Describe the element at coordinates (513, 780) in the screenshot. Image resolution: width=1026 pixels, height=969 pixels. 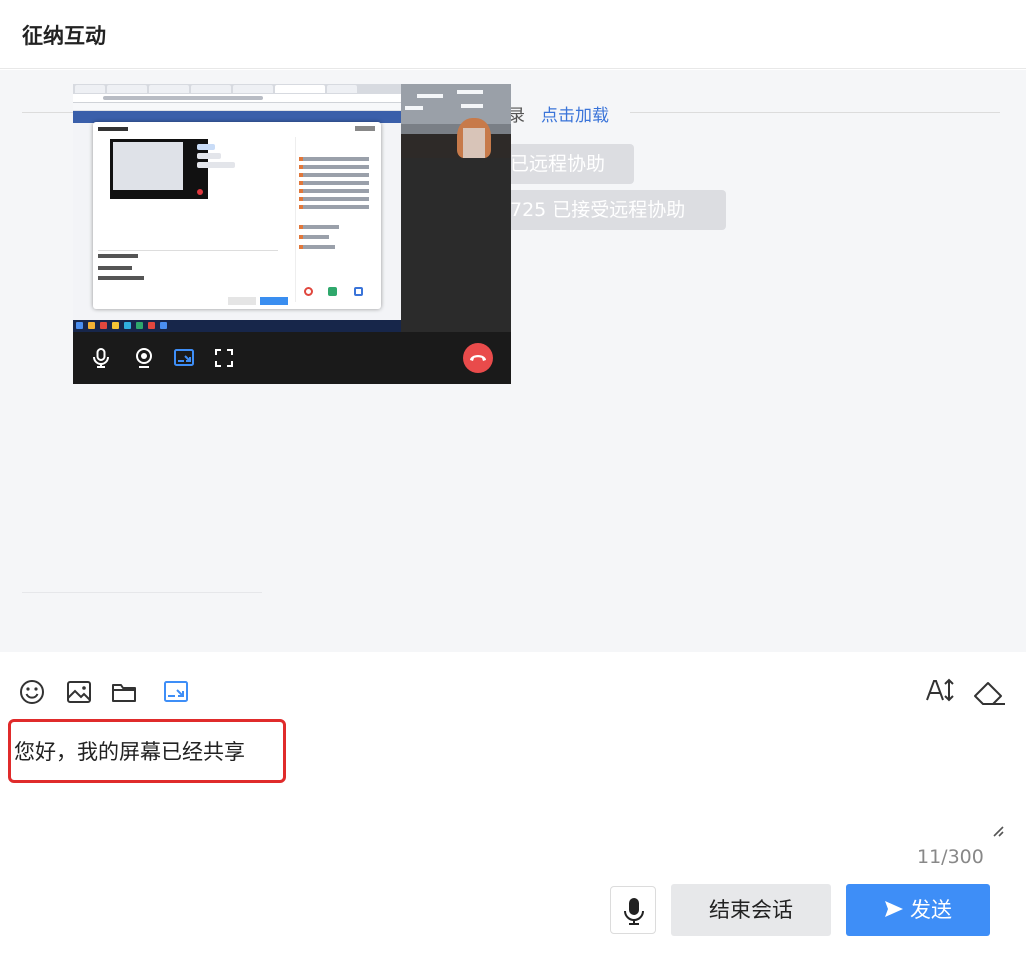
I see `message-input-area` at that location.